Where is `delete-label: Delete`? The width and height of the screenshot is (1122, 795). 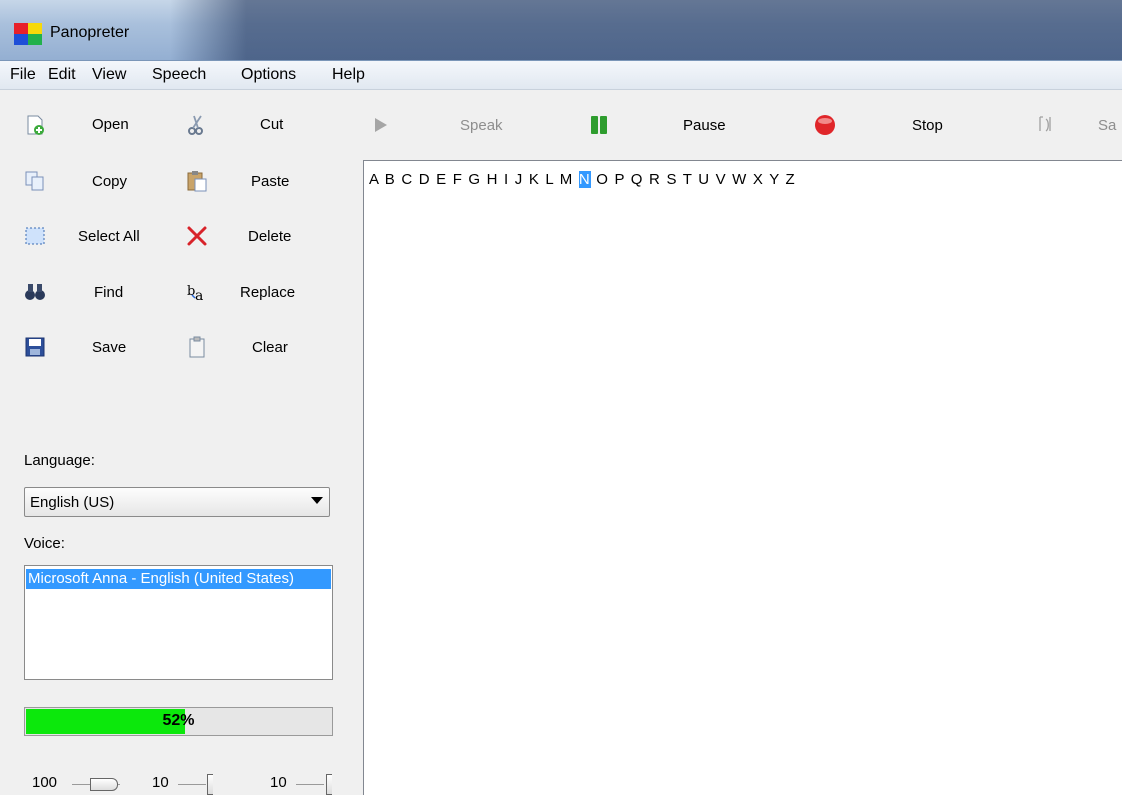 delete-label: Delete is located at coordinates (270, 236).